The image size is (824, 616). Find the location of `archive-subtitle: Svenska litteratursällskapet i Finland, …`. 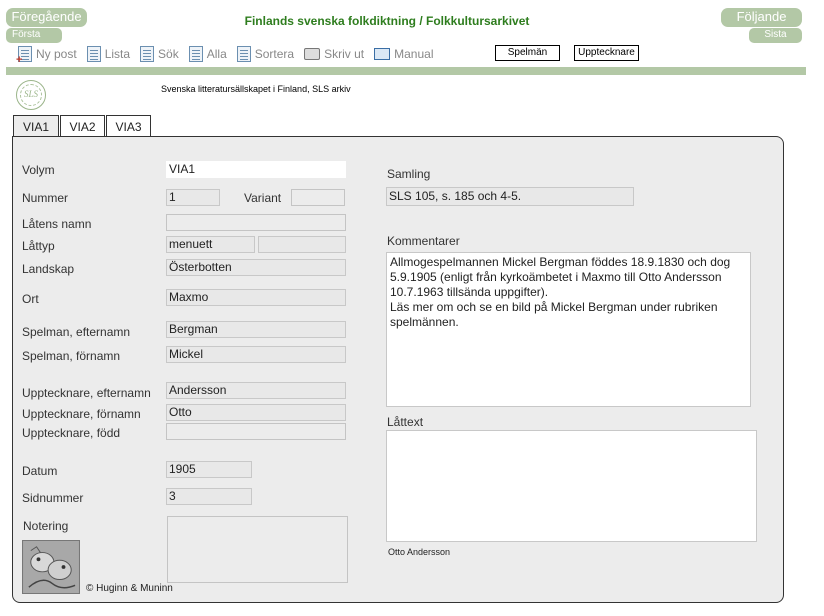

archive-subtitle: Svenska litteratursällskapet i Finland, … is located at coordinates (256, 89).